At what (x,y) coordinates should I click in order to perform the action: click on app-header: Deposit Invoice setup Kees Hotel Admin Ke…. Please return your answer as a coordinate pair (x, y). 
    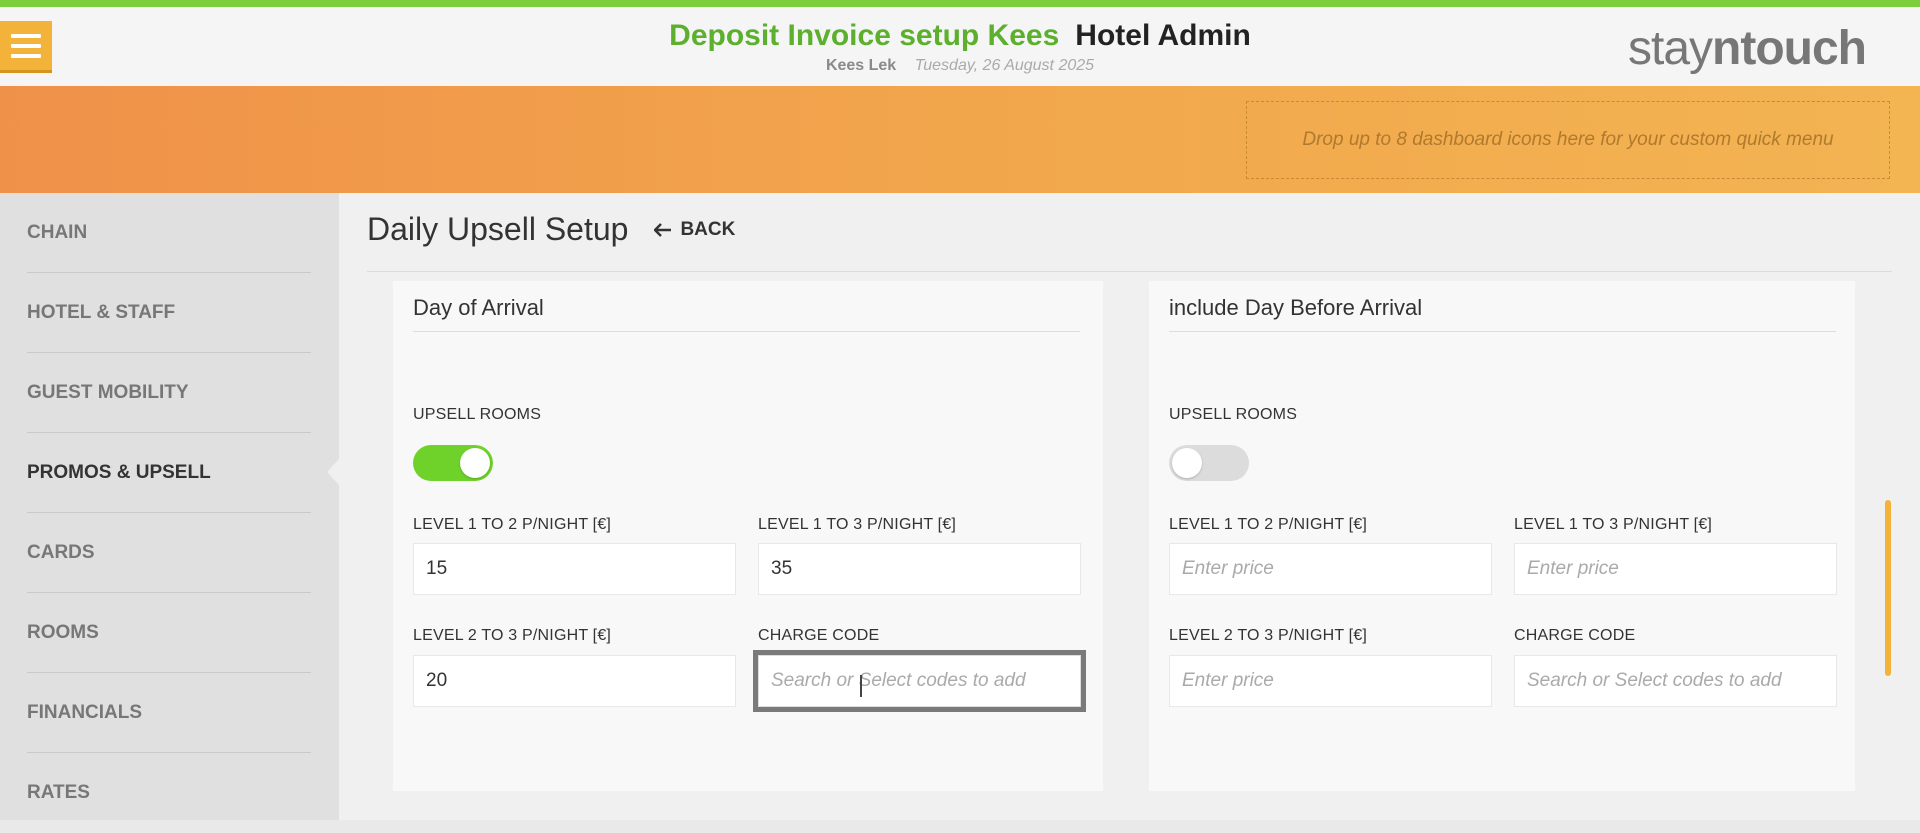
    Looking at the image, I should click on (960, 46).